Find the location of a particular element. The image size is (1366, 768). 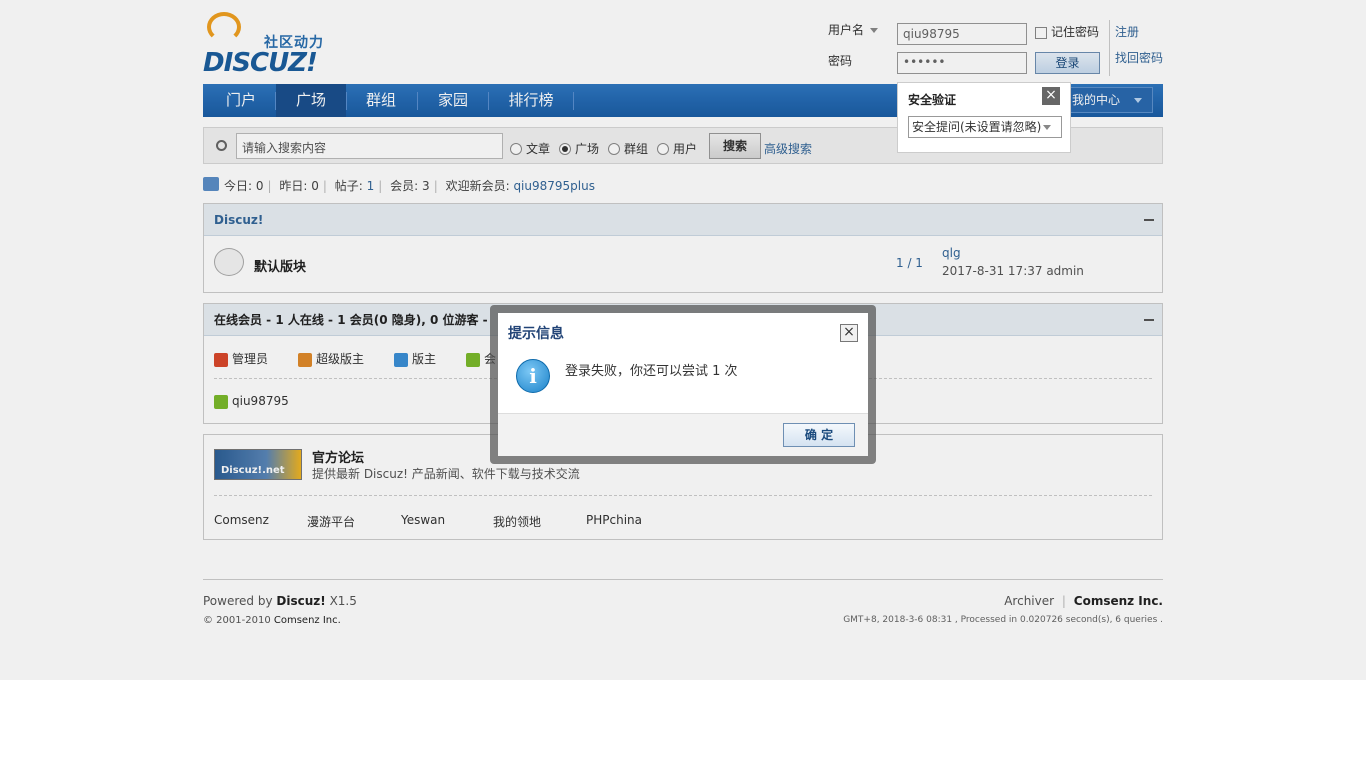

alert-dialog: 提示信息 × i 登录失败，你还可以尝试 1 次 确 定 is located at coordinates (683, 384).